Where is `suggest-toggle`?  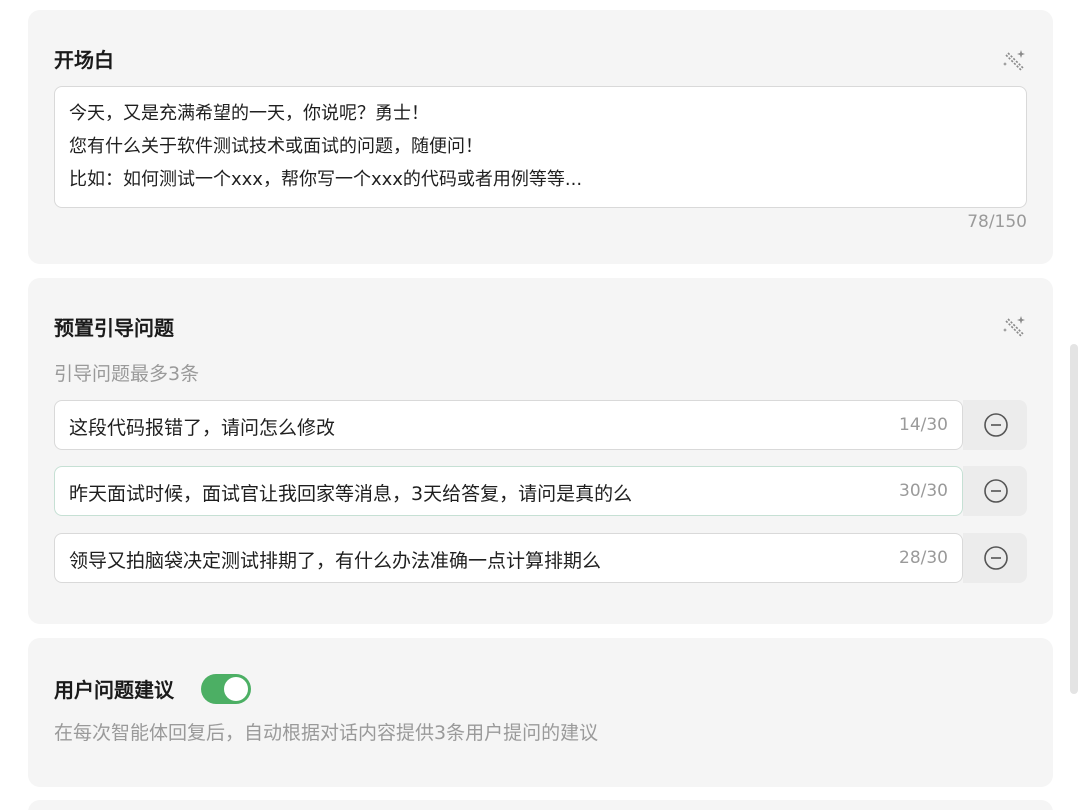 suggest-toggle is located at coordinates (226, 689).